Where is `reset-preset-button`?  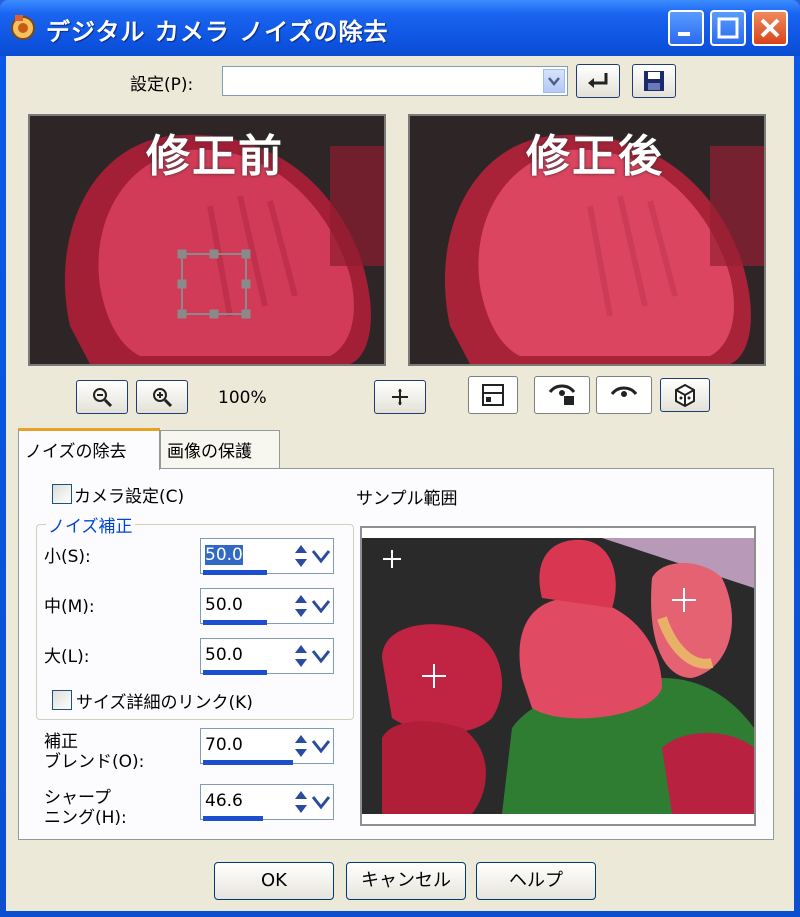 reset-preset-button is located at coordinates (598, 81).